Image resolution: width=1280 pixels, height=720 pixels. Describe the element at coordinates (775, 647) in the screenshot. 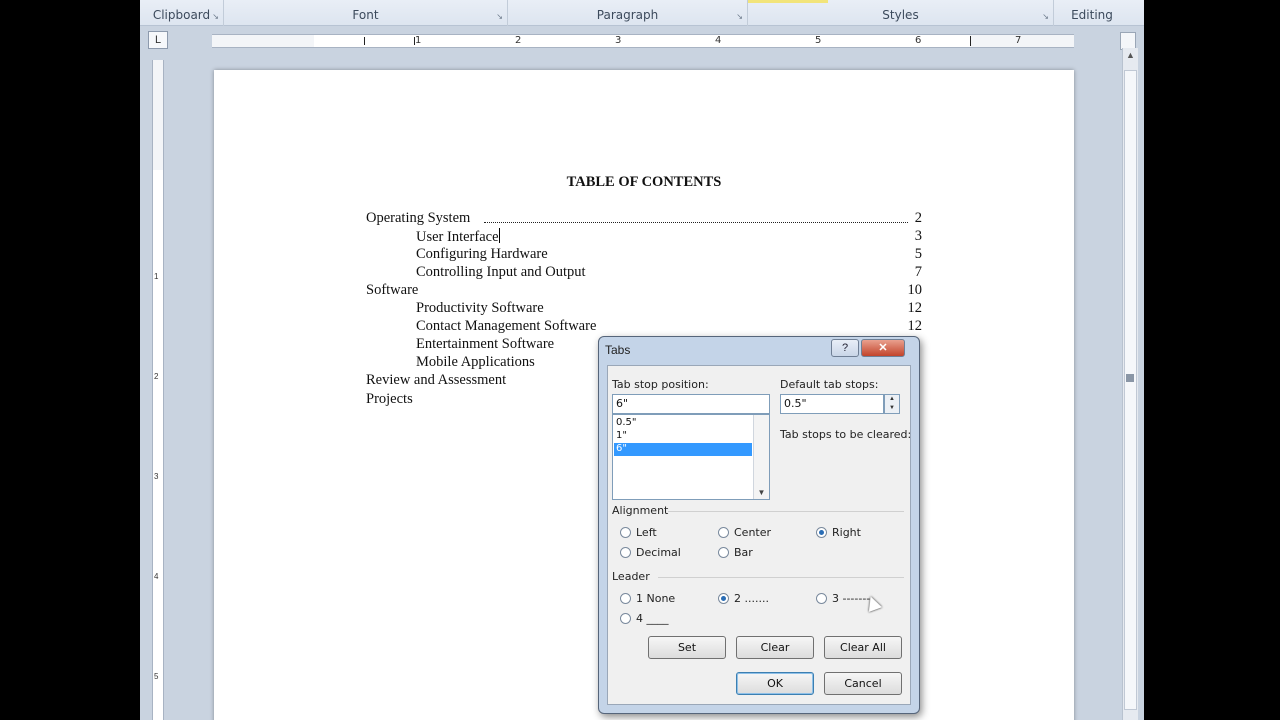

I see `clear-button: Clear` at that location.